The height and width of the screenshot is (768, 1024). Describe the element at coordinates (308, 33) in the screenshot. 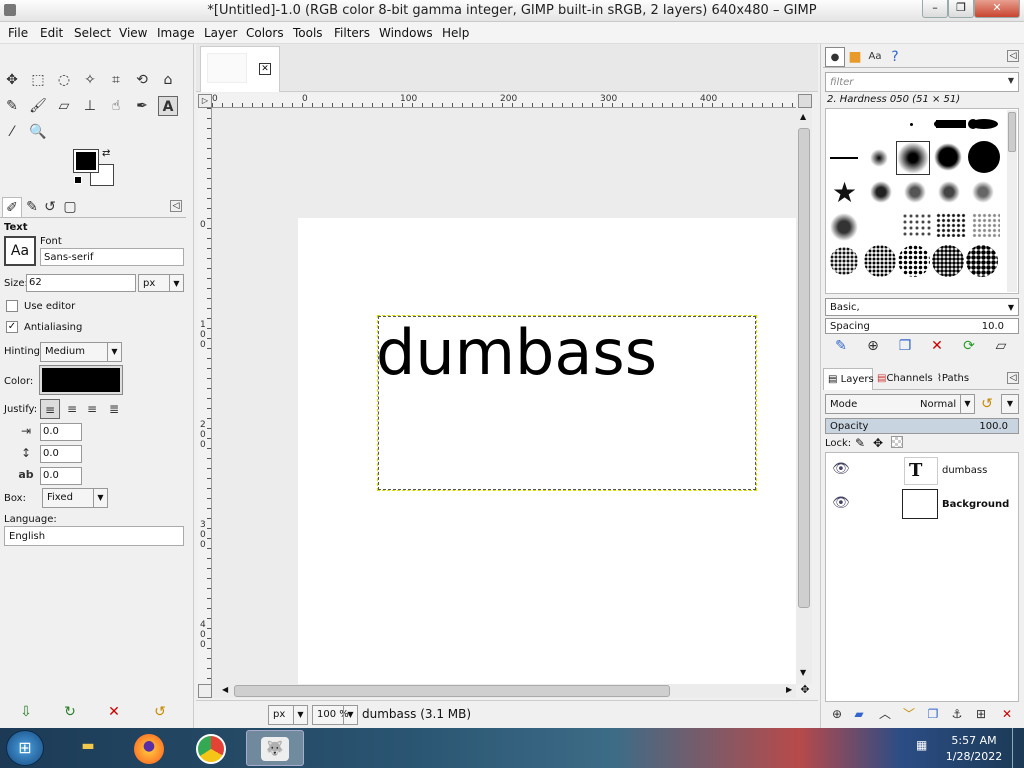

I see `menu-tools: Tools` at that location.